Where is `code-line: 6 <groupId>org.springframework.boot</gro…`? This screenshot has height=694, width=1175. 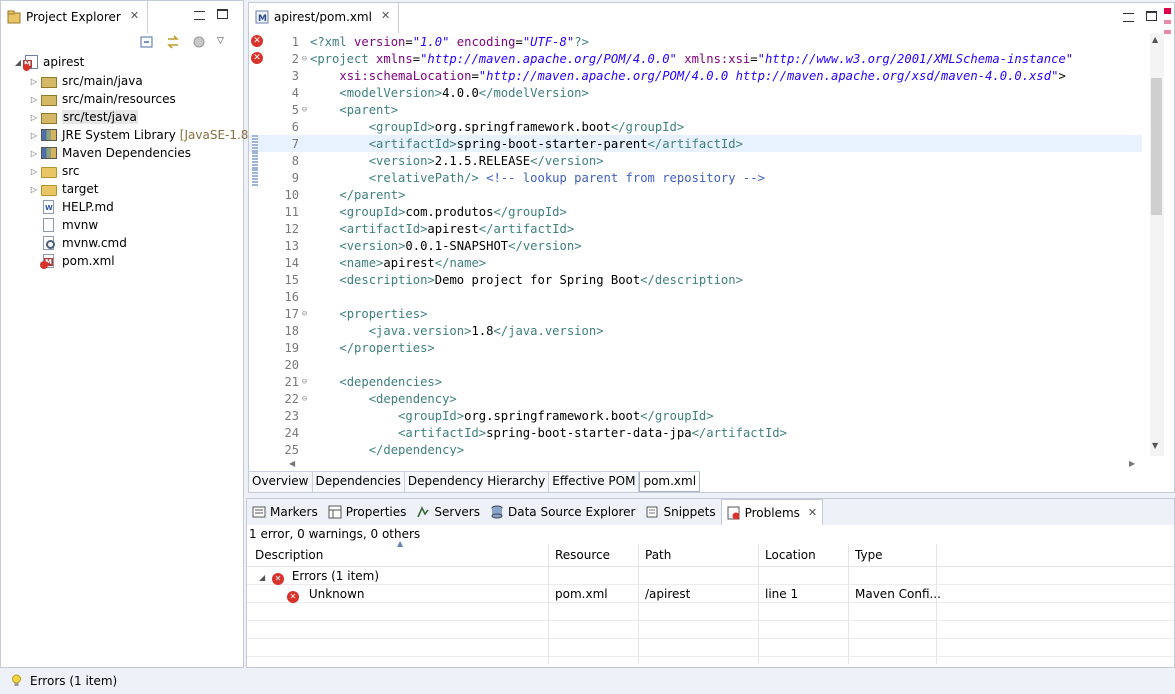
code-line: 6 <groupId>org.springframework.boot</gro… is located at coordinates (695, 126).